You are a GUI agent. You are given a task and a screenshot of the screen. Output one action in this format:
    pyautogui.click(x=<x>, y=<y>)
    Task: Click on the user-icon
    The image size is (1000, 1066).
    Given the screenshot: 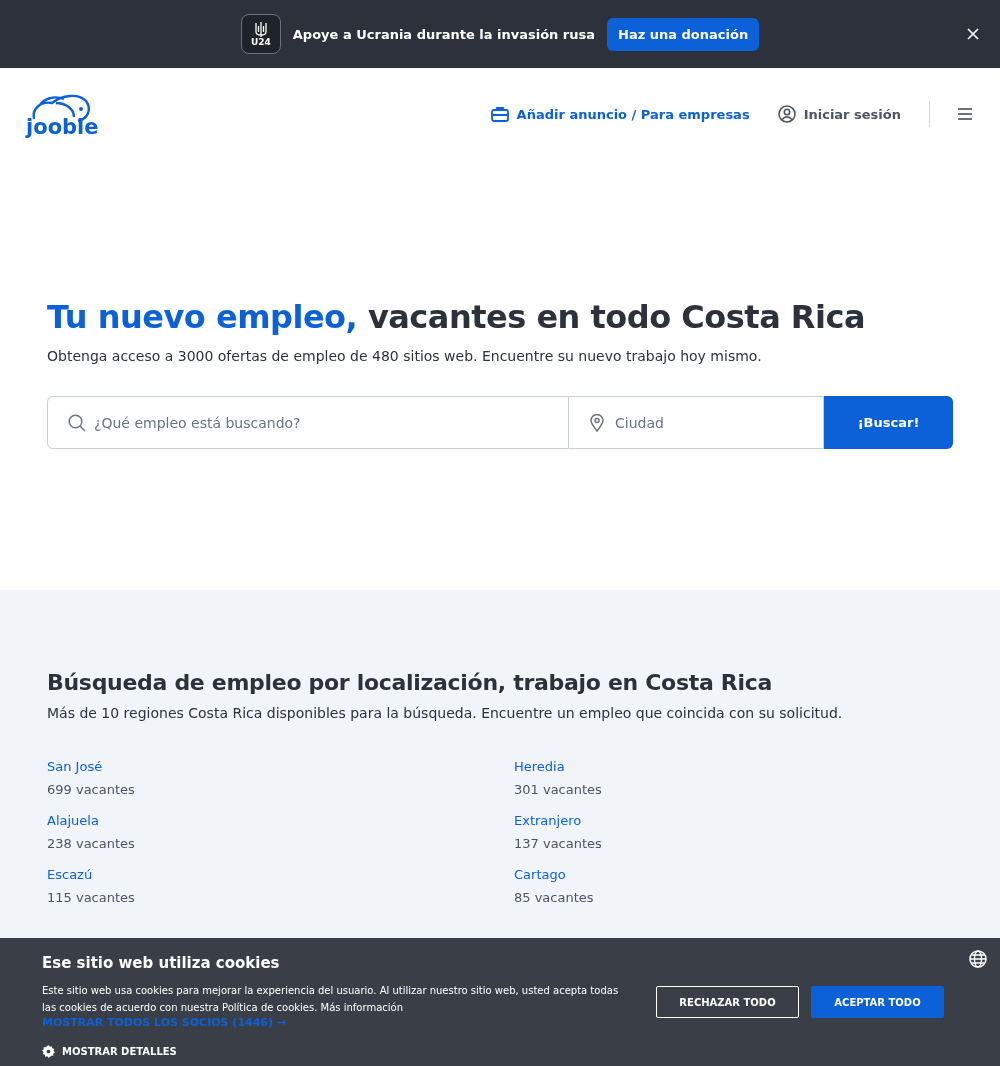 What is the action you would take?
    pyautogui.click(x=786, y=114)
    